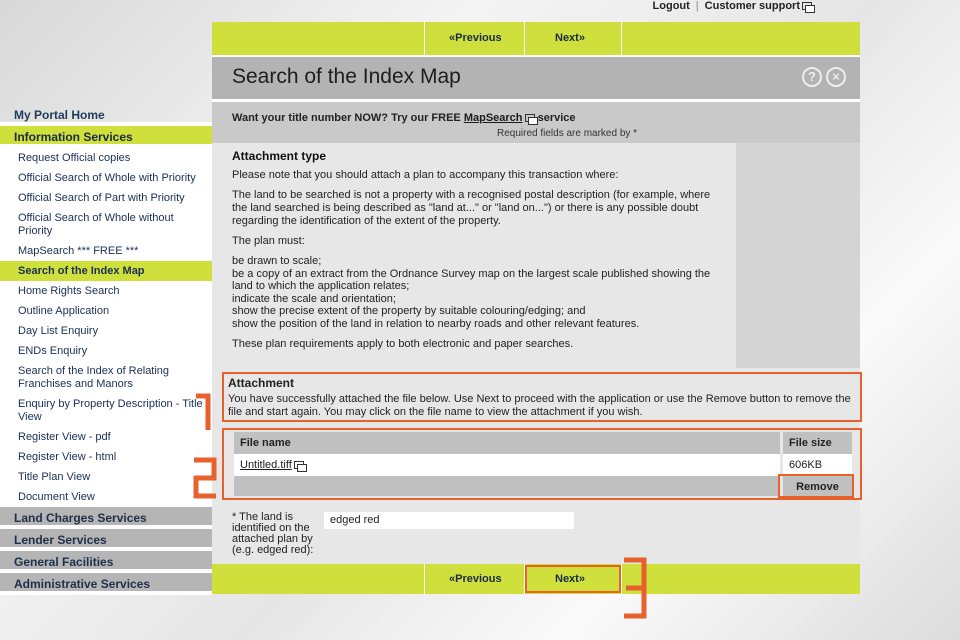 The height and width of the screenshot is (640, 960). I want to click on top-nav-bar: «Previous Next», so click(536, 38).